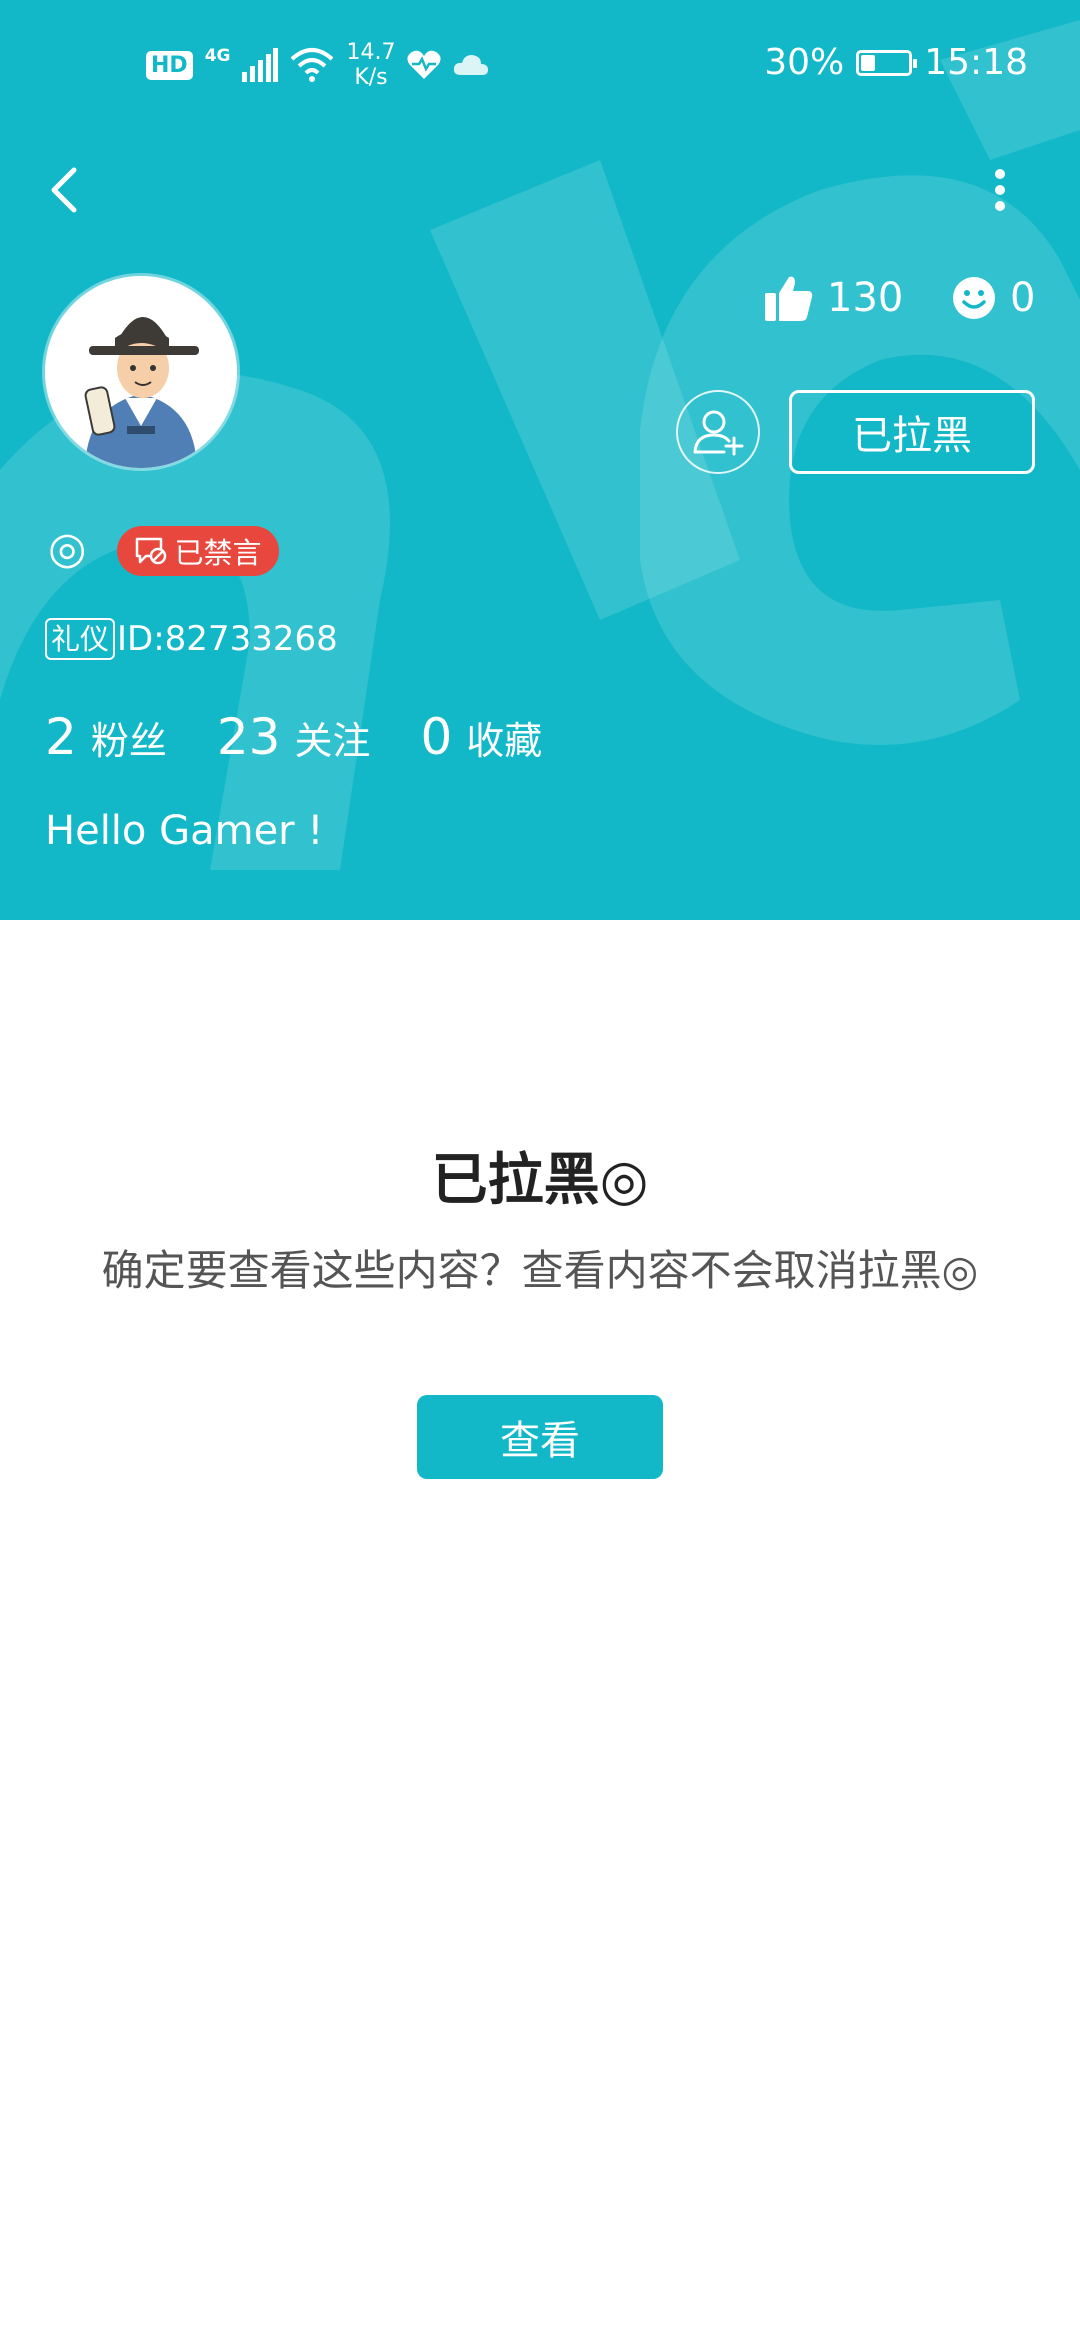 Image resolution: width=1080 pixels, height=2340 pixels. I want to click on muted-badge: 已禁言, so click(198, 551).